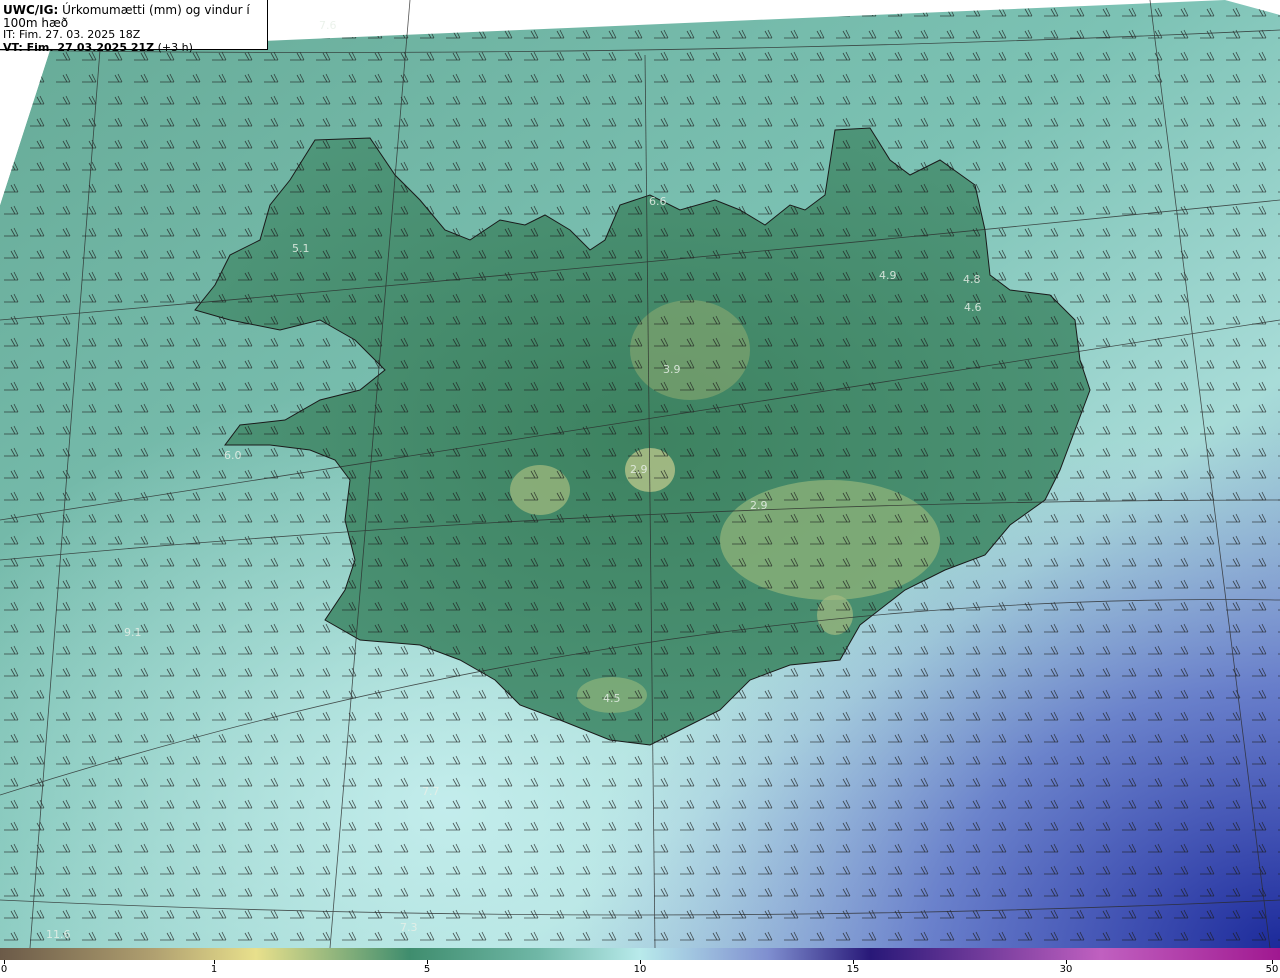 This screenshot has width=1280, height=978. Describe the element at coordinates (233, 455) in the screenshot. I see `map-value-label: 6.0` at that location.